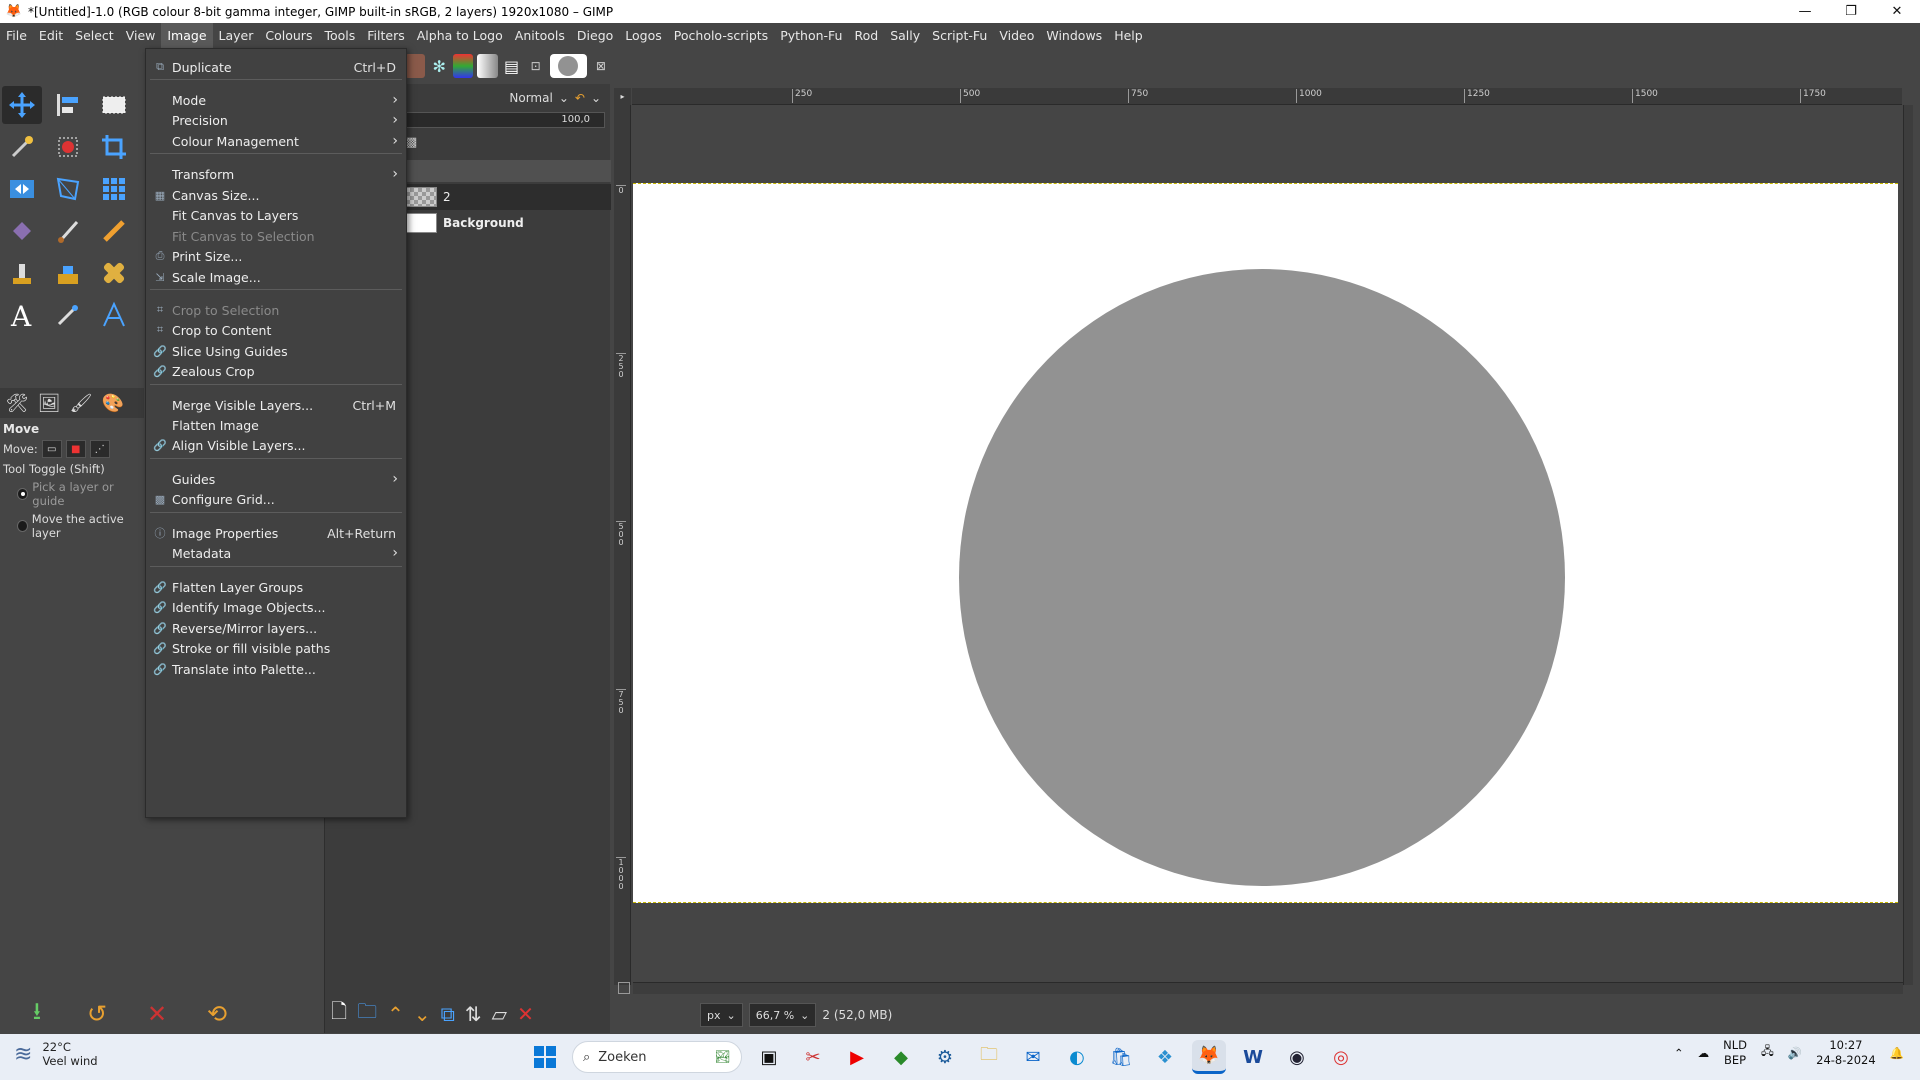 This screenshot has height=1080, width=1920. What do you see at coordinates (141, 35) in the screenshot?
I see `menu-view: View` at bounding box center [141, 35].